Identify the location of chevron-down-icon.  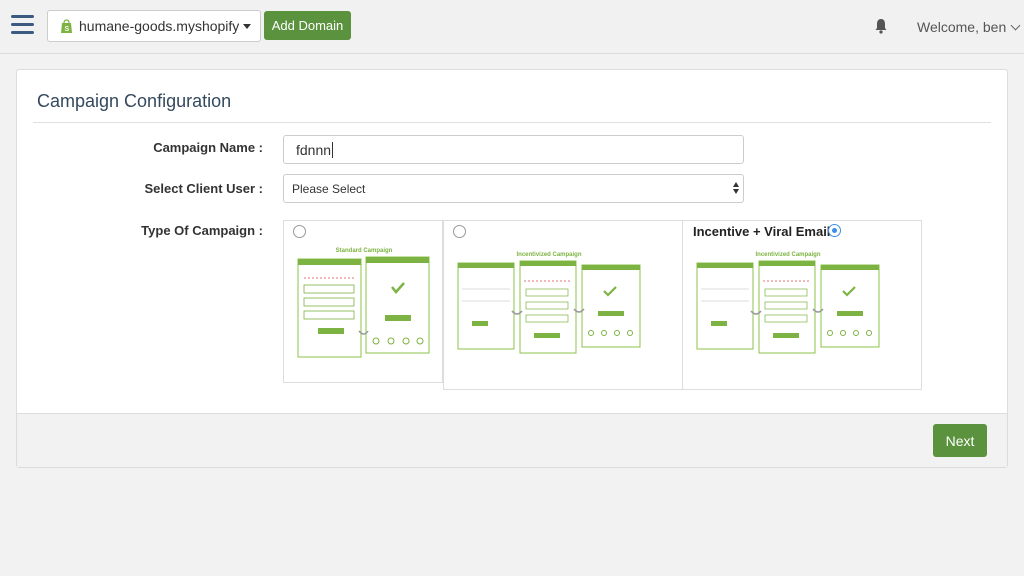
(1015, 25).